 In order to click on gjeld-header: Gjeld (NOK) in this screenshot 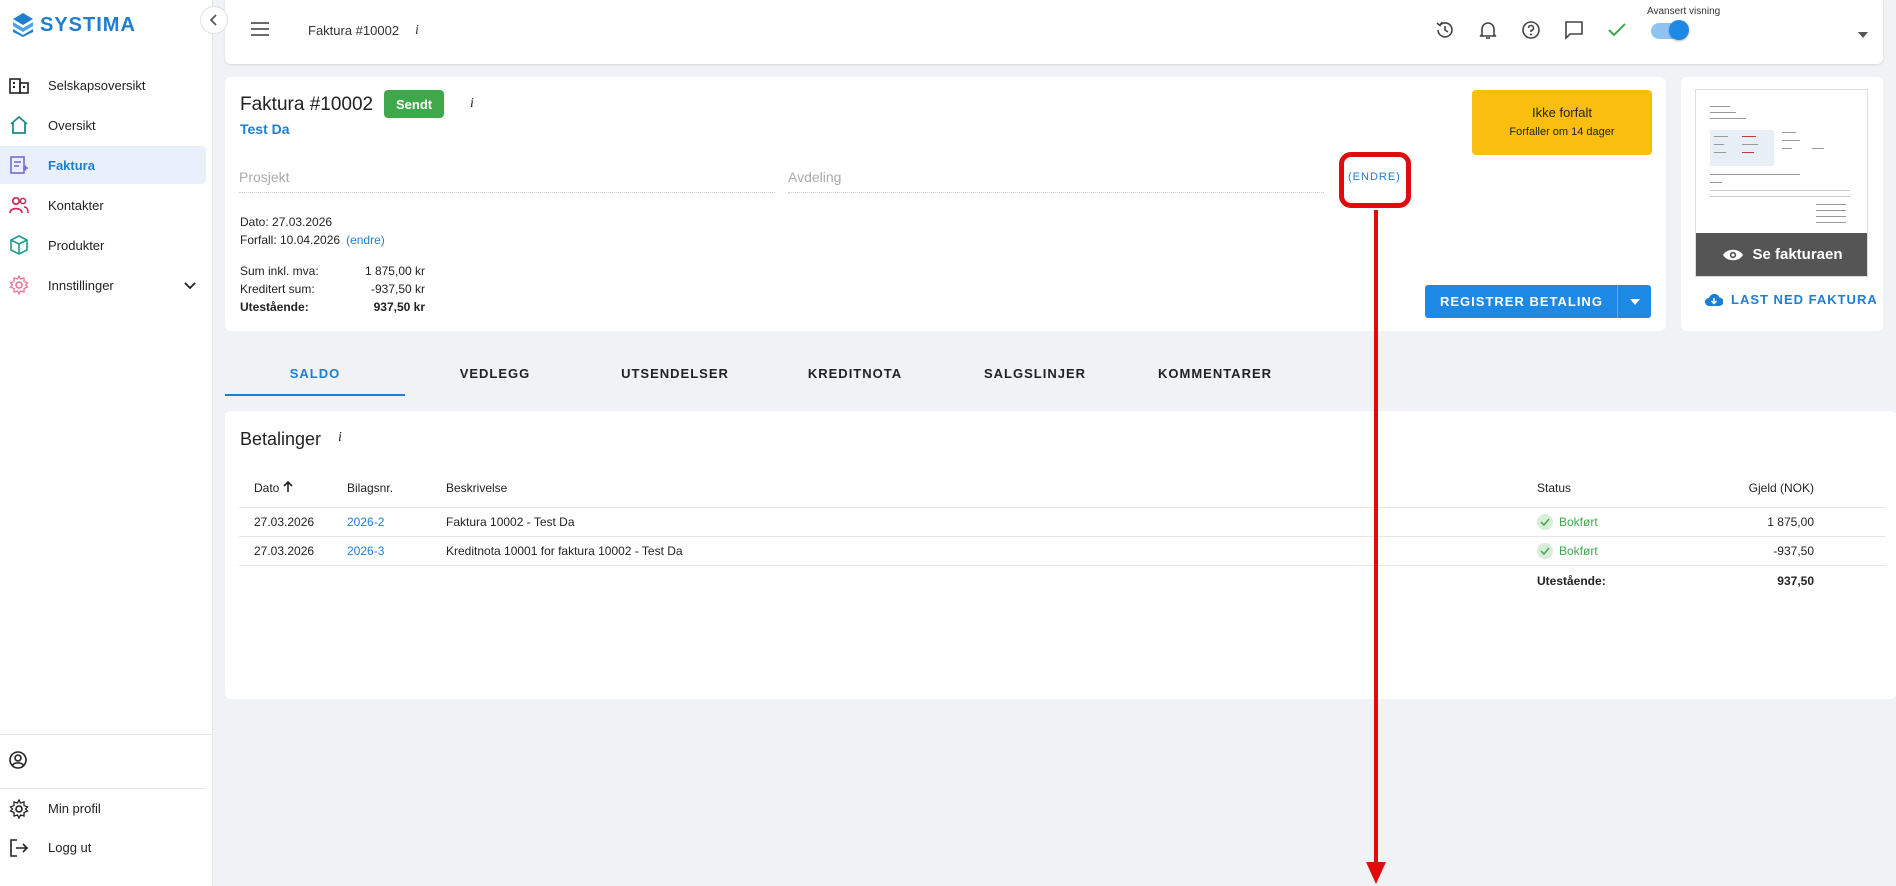, I will do `click(1746, 488)`.